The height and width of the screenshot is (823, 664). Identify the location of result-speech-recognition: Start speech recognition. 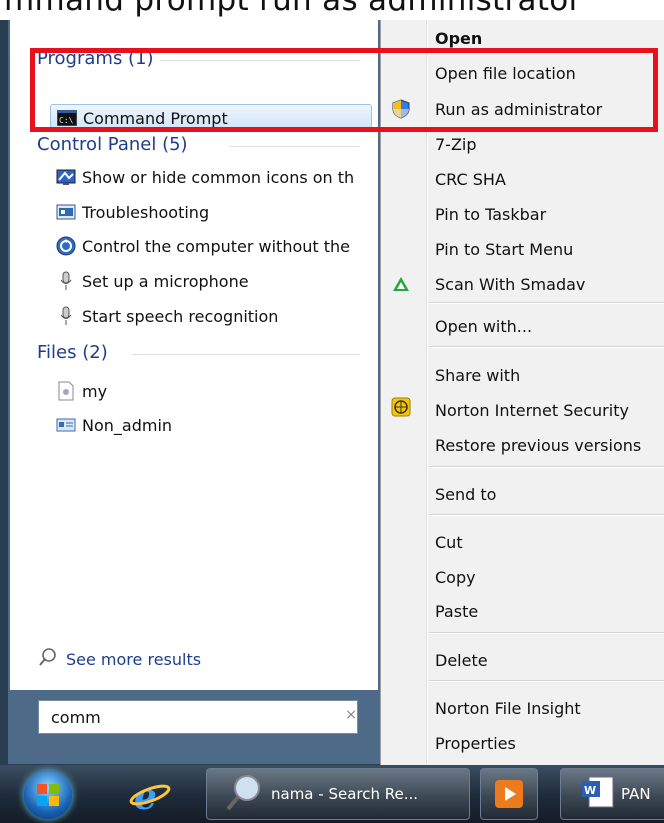
(217, 316).